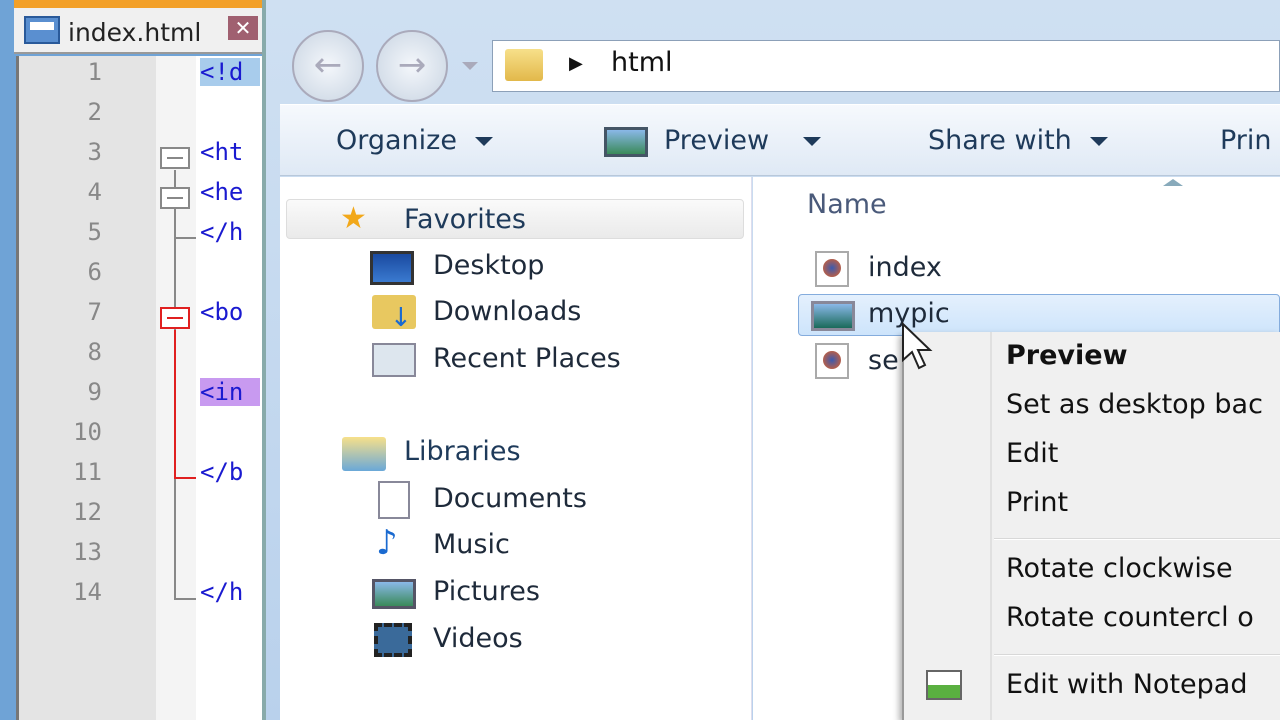  I want to click on menu-item-rotate-clockwise: Rotate clockwise, so click(1119, 568).